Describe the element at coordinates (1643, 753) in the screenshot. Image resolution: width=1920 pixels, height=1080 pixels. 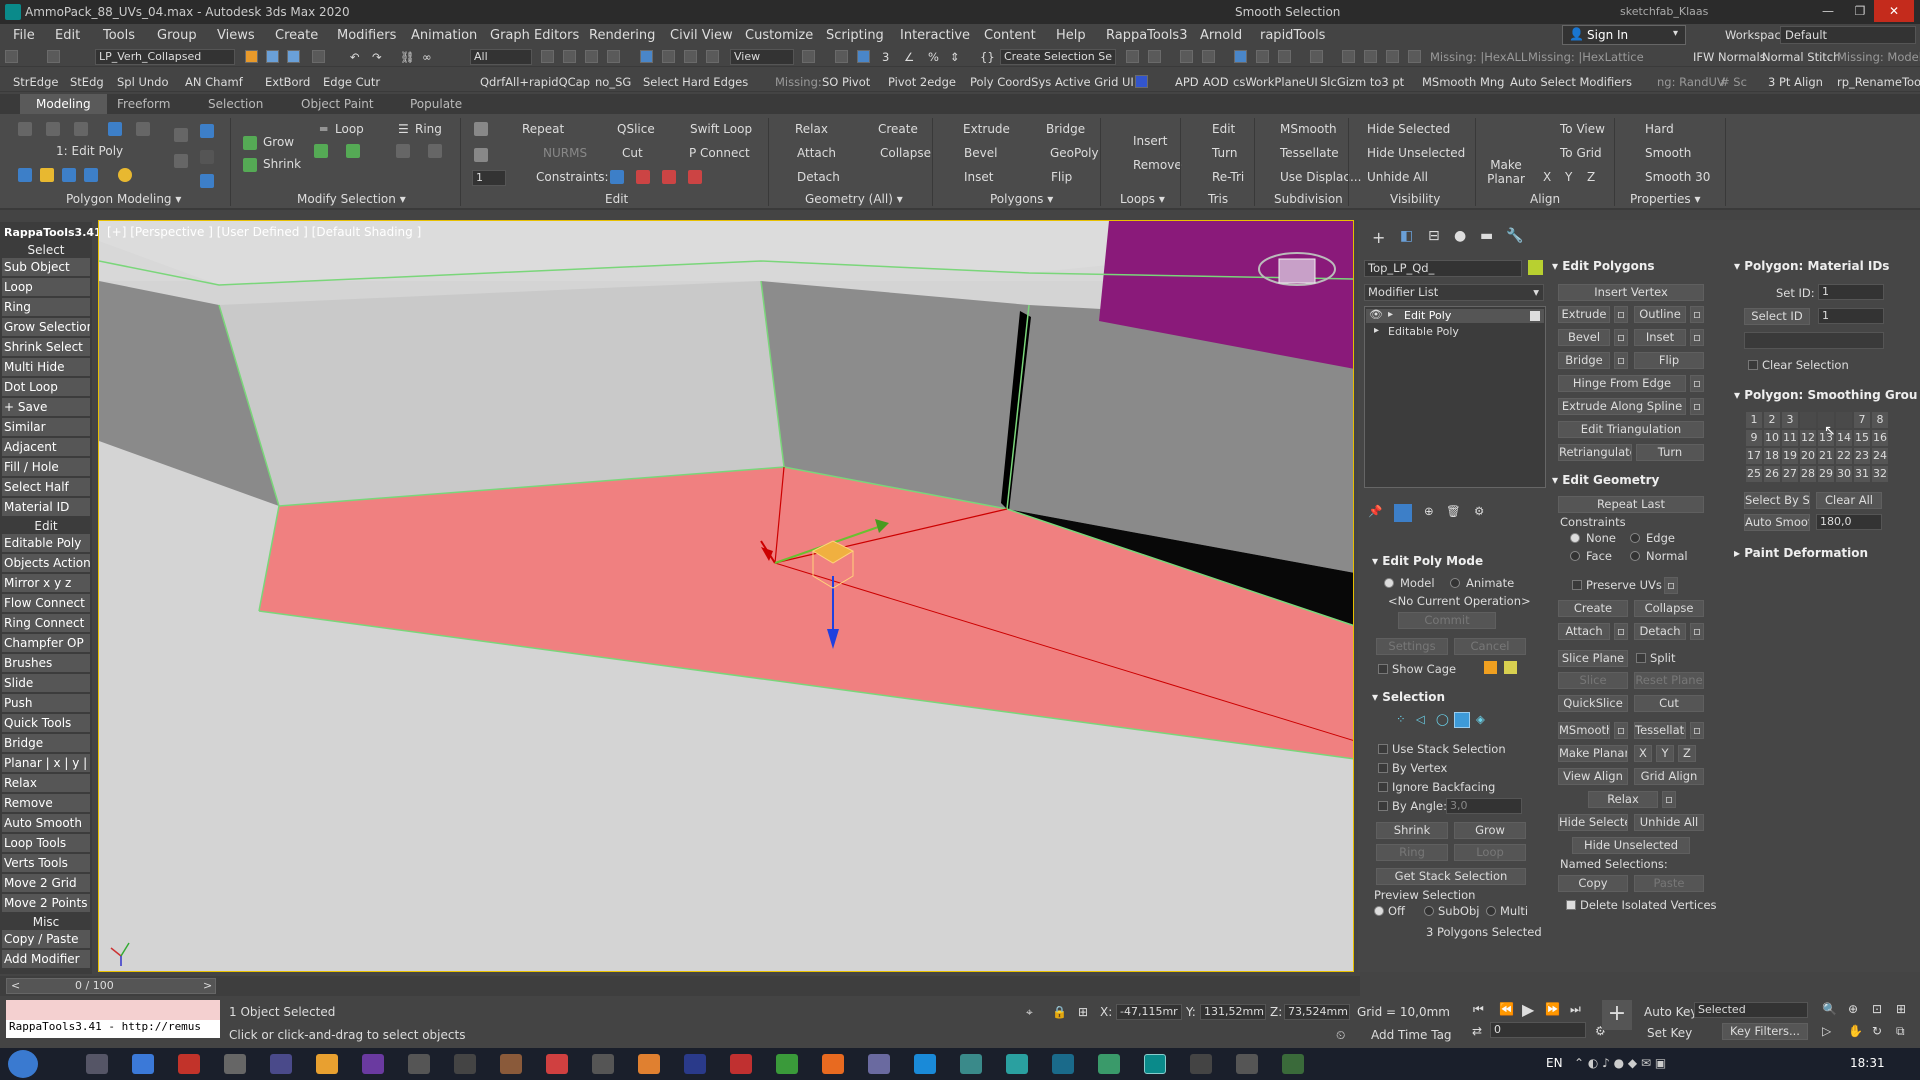
I see `planar-x-button: X` at that location.